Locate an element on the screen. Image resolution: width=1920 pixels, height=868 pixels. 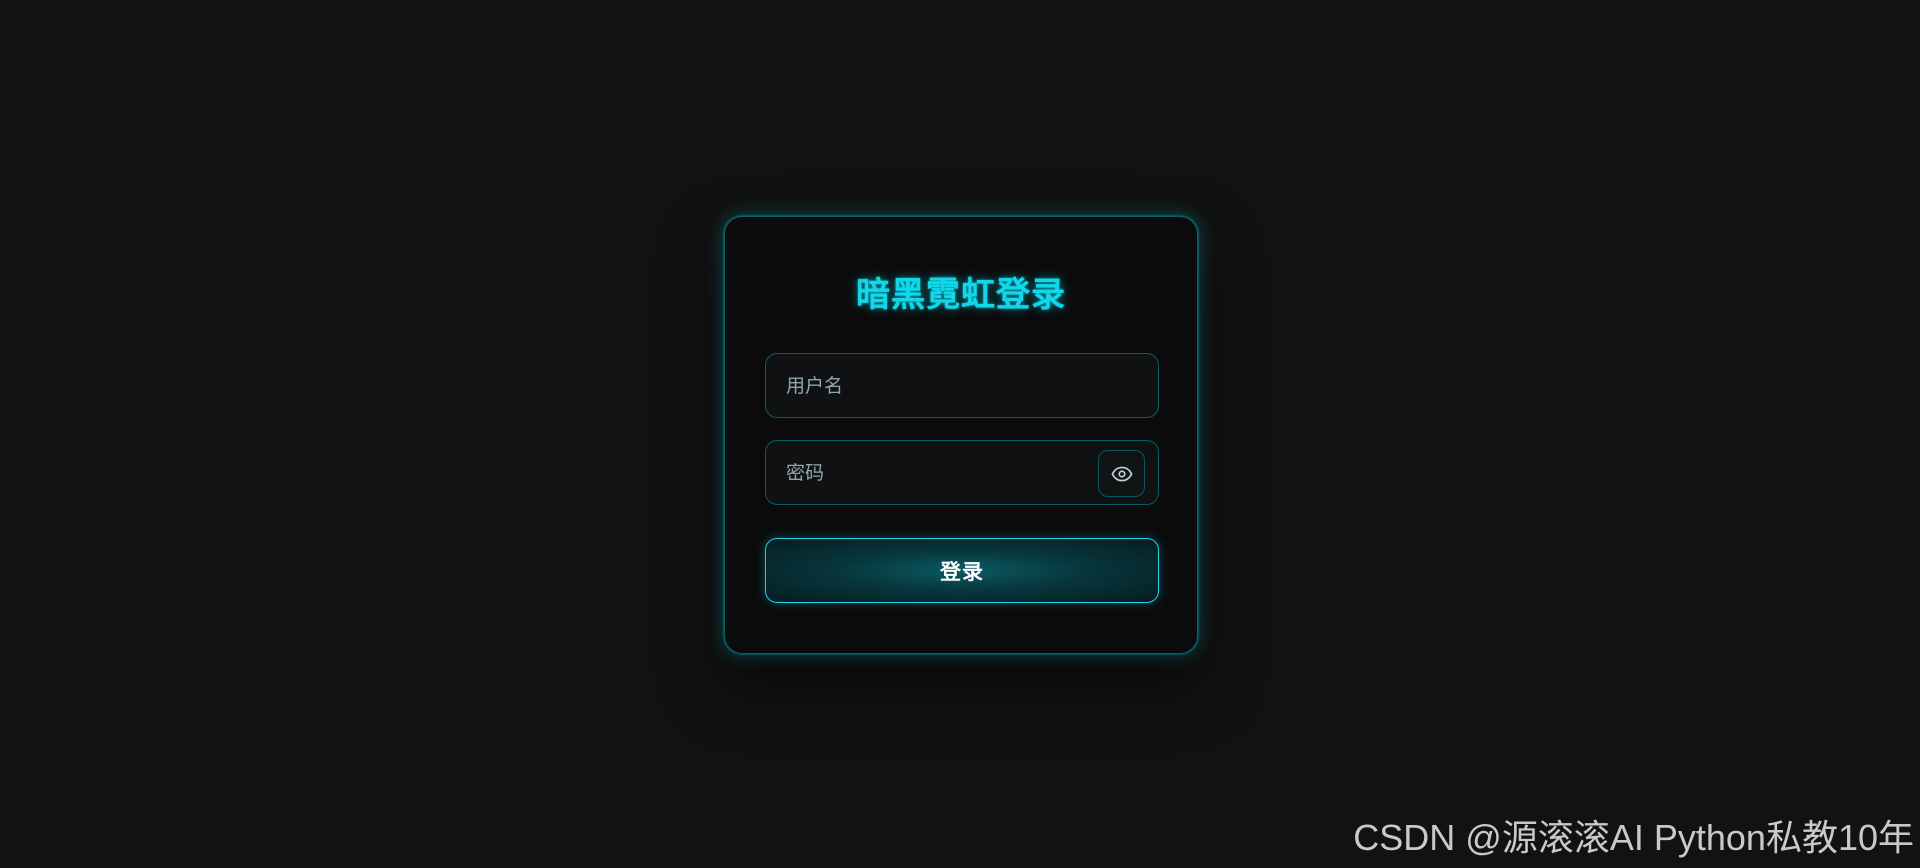
username-field is located at coordinates (962, 385).